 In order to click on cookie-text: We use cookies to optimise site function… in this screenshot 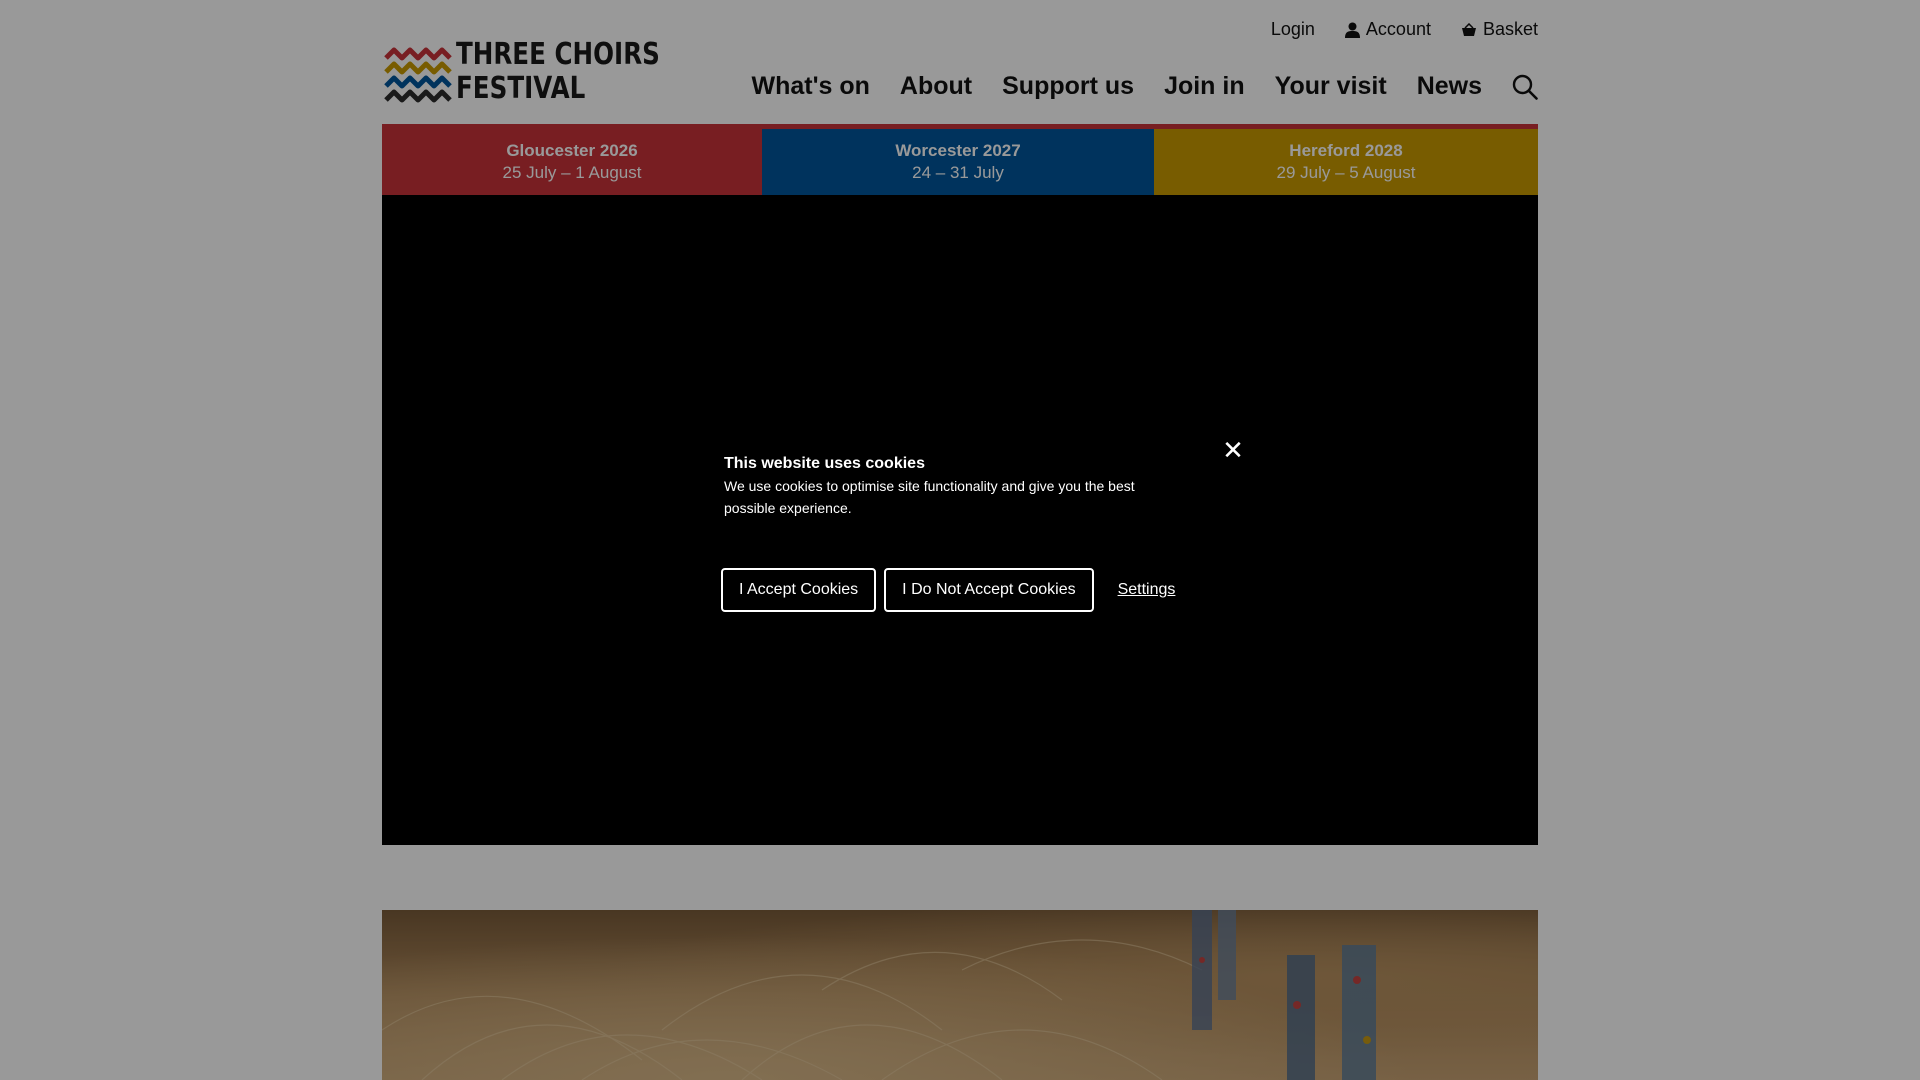, I will do `click(929, 497)`.